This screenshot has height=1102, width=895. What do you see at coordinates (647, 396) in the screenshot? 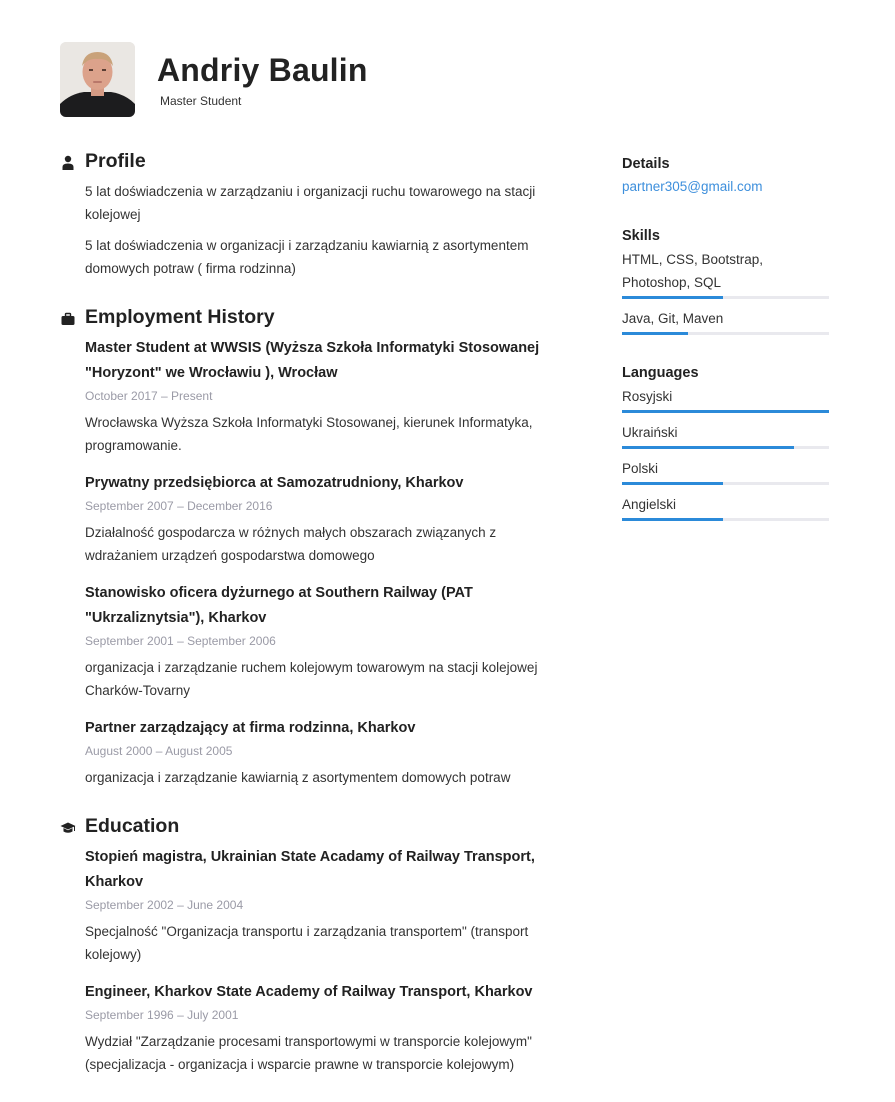
I see `language-name: Rosyjski` at bounding box center [647, 396].